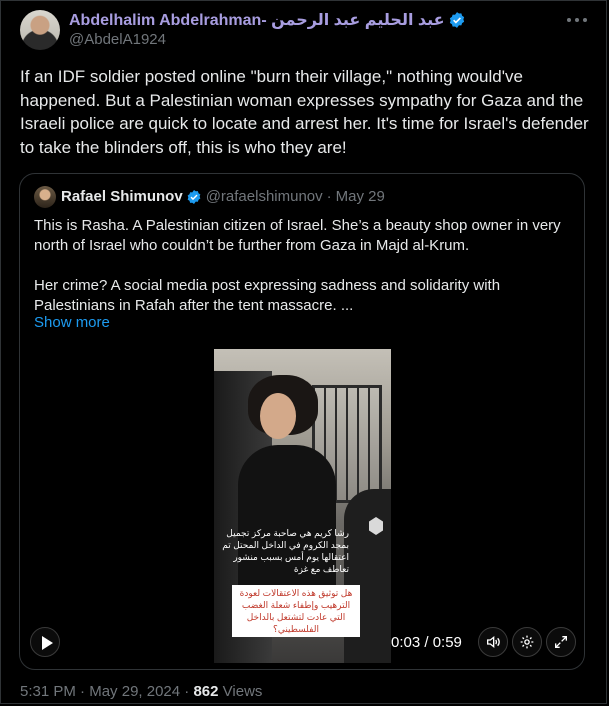 The image size is (609, 706). I want to click on expand-icon, so click(561, 642).